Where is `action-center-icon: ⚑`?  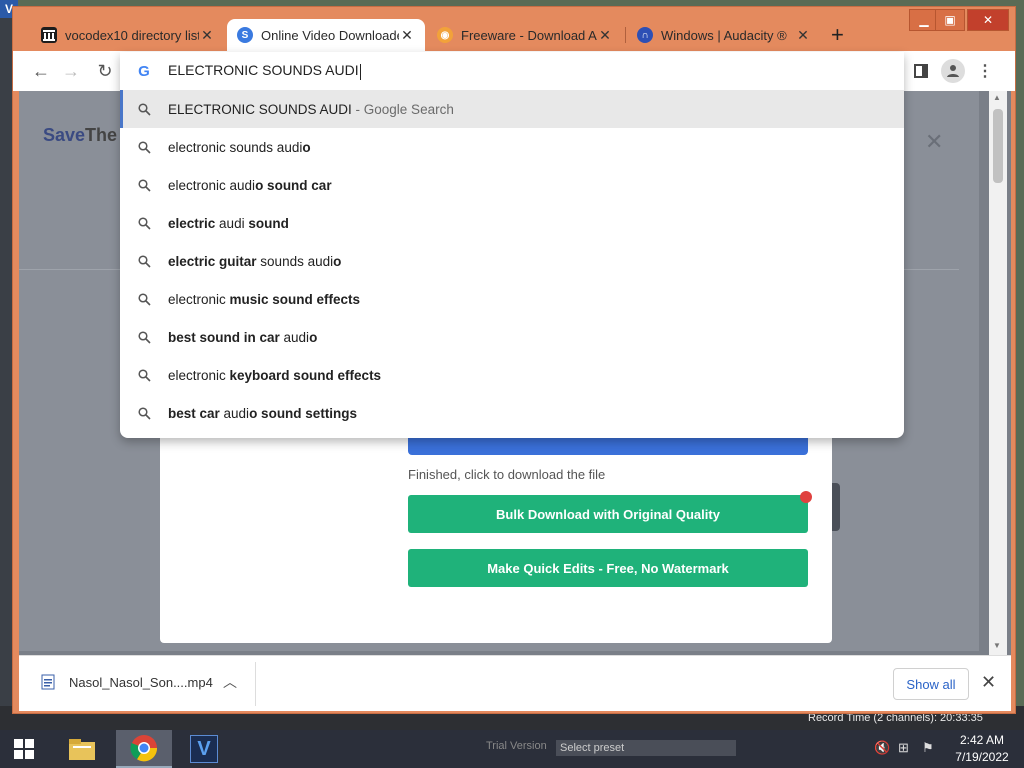
action-center-icon: ⚑ is located at coordinates (928, 748).